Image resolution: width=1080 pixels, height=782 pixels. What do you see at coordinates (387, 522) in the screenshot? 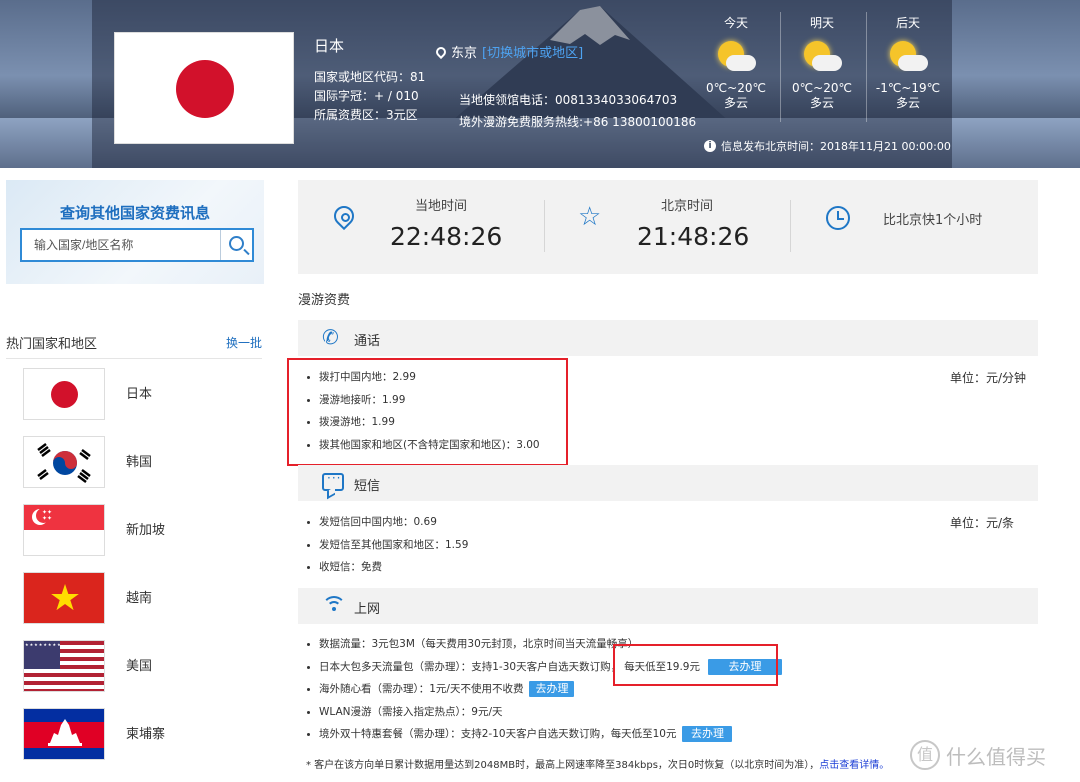
I see `list-item: 发短信回中国内地：0.69` at bounding box center [387, 522].